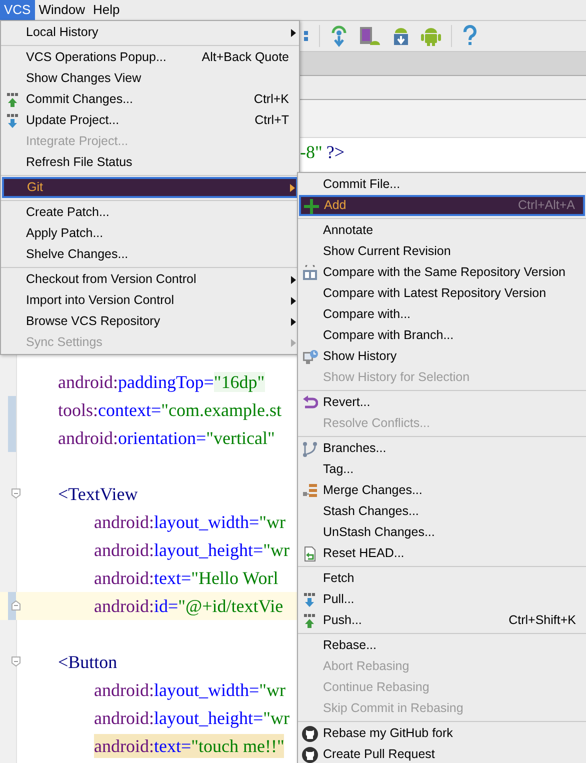  Describe the element at coordinates (470, 36) in the screenshot. I see `help-icon` at that location.